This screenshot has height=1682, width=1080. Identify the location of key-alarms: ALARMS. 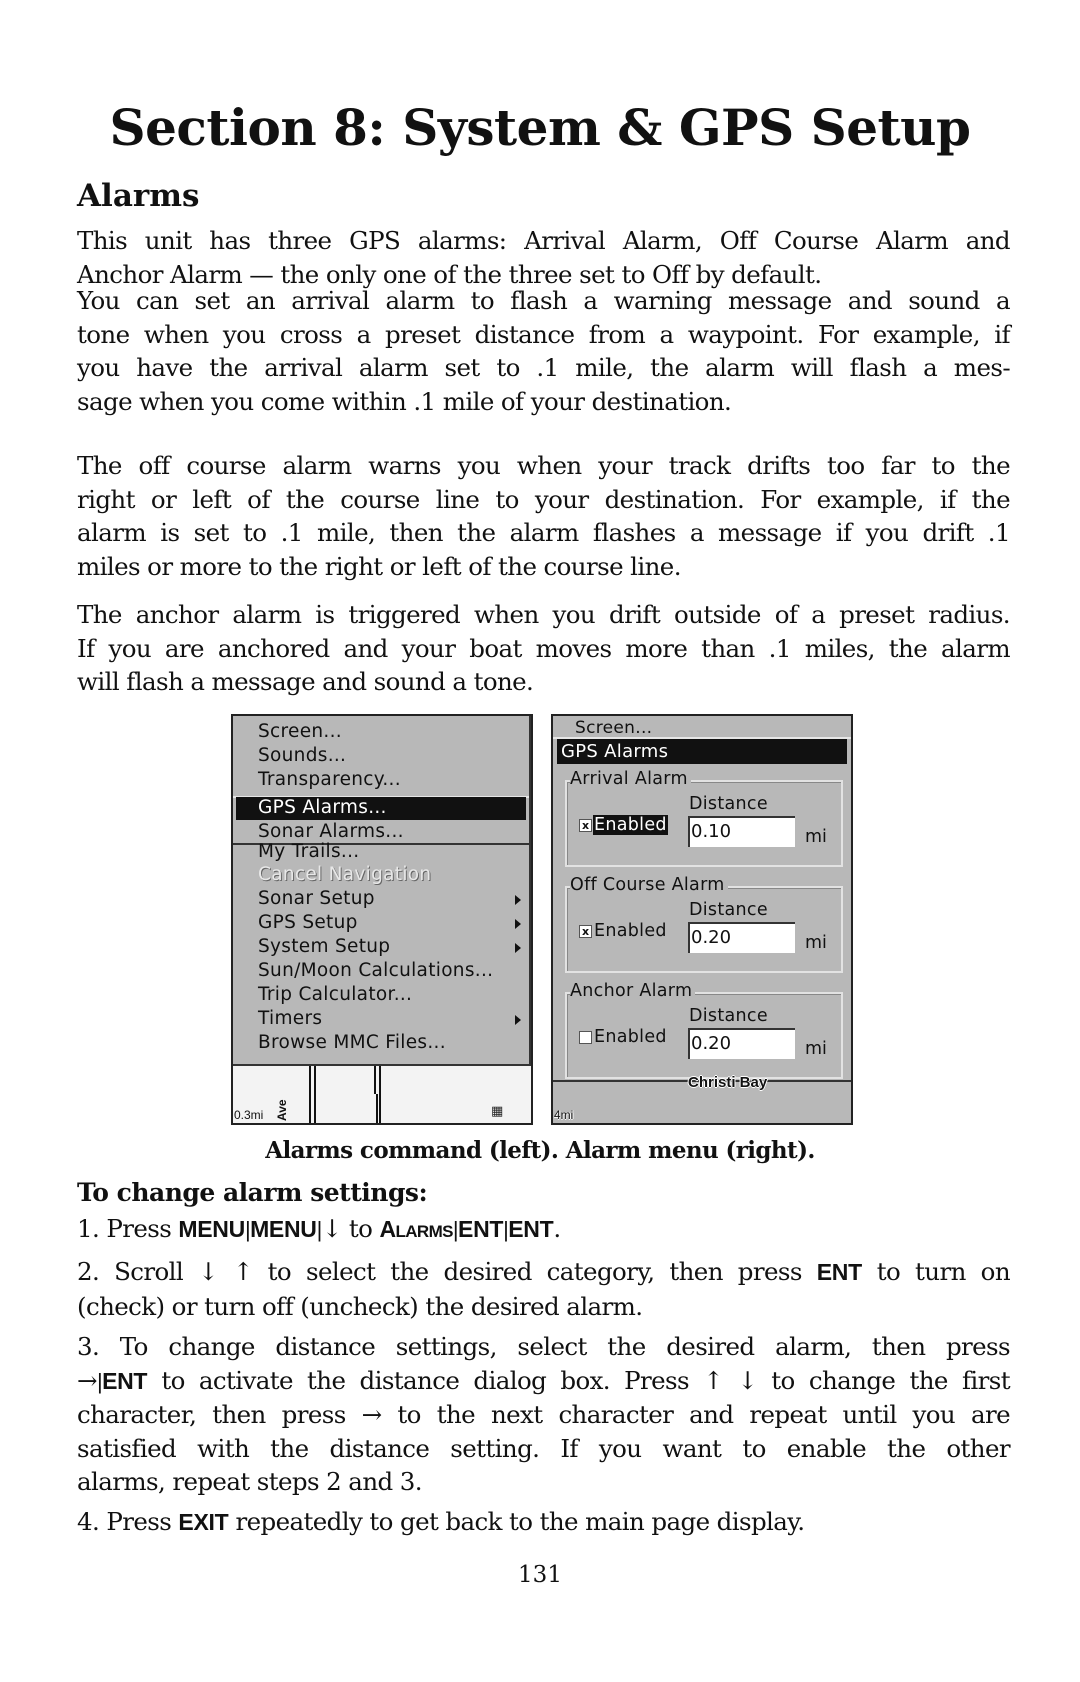
(416, 1229).